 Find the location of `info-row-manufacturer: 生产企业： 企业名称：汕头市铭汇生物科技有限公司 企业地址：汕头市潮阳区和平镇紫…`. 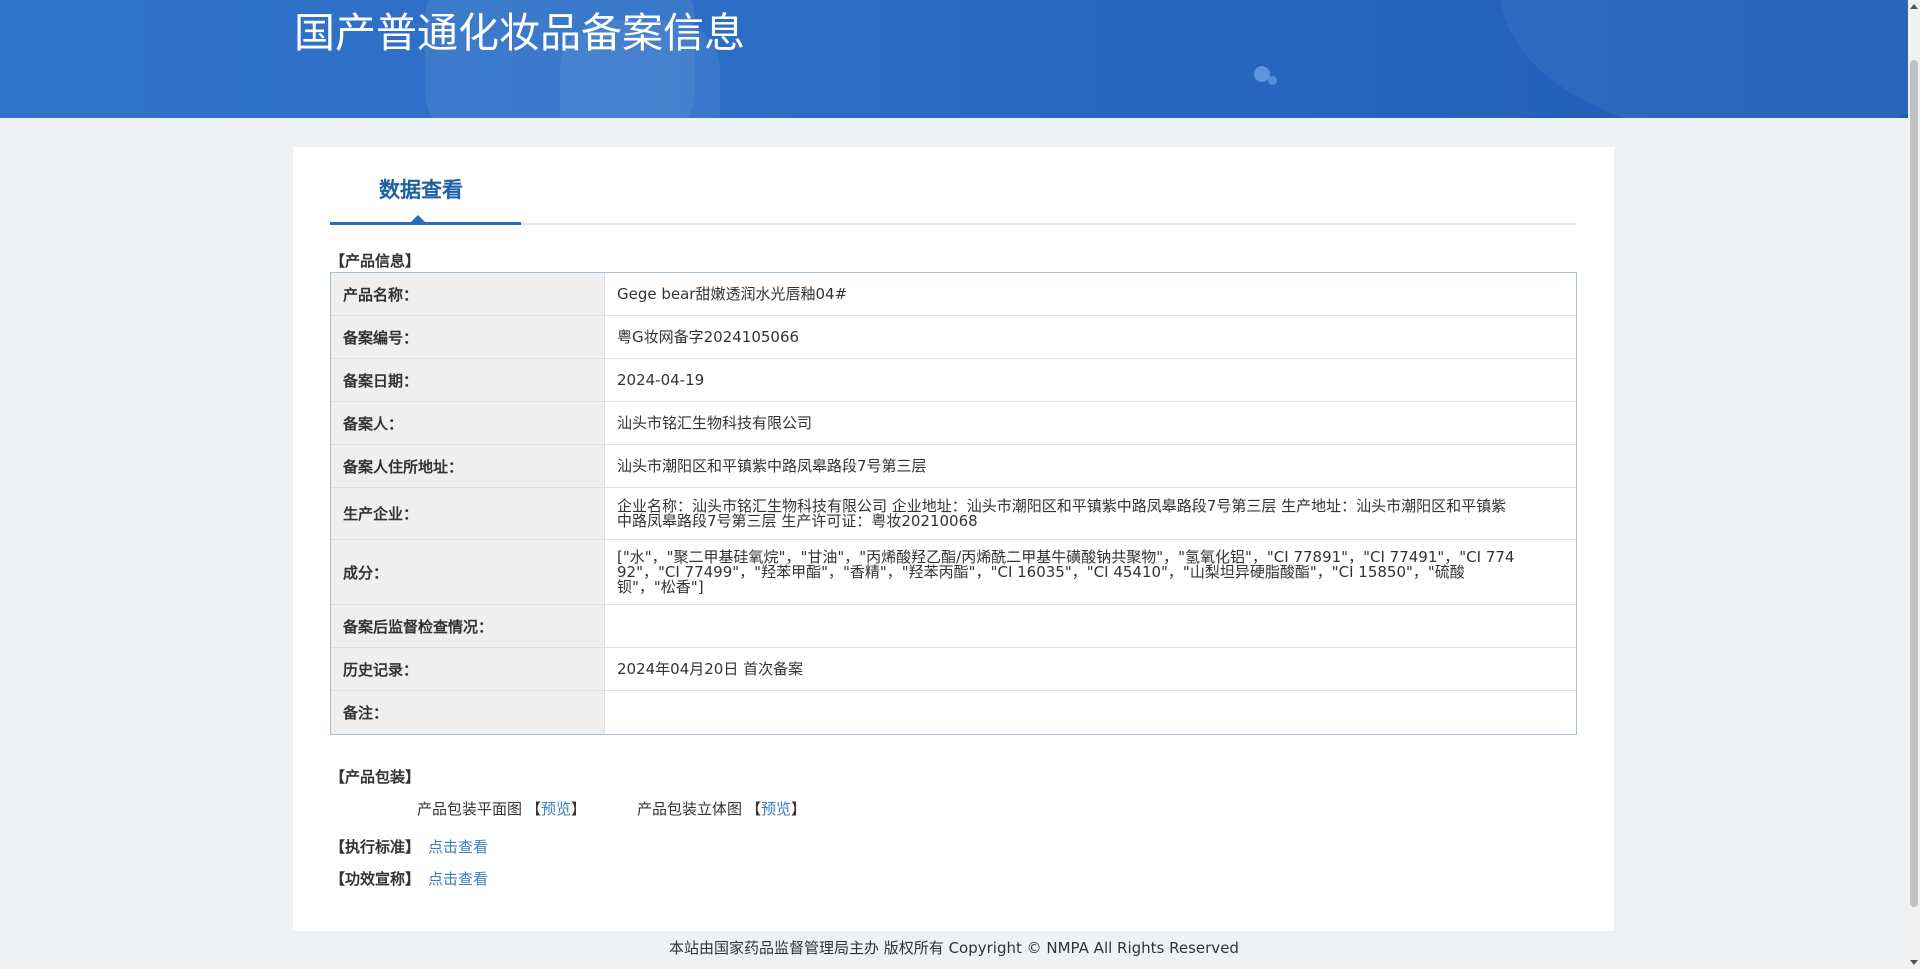

info-row-manufacturer: 生产企业： 企业名称：汕头市铭汇生物科技有限公司 企业地址：汕头市潮阳区和平镇紫… is located at coordinates (953, 514).